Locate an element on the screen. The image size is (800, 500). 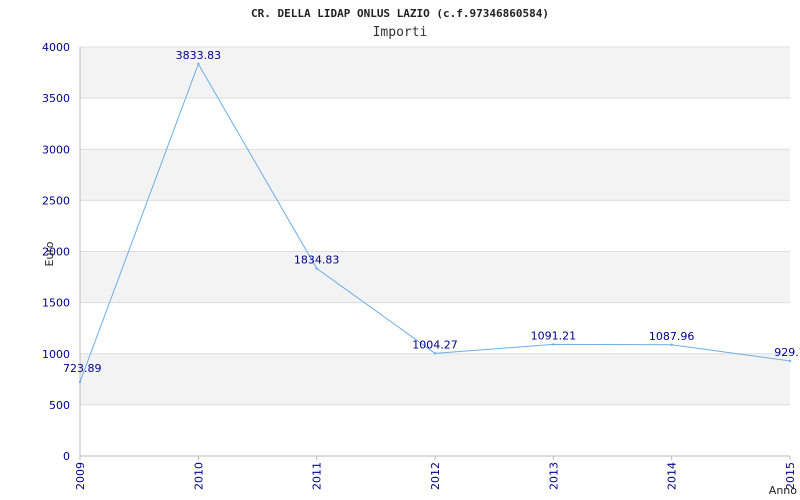
data-label: 1087.96 is located at coordinates (672, 336).